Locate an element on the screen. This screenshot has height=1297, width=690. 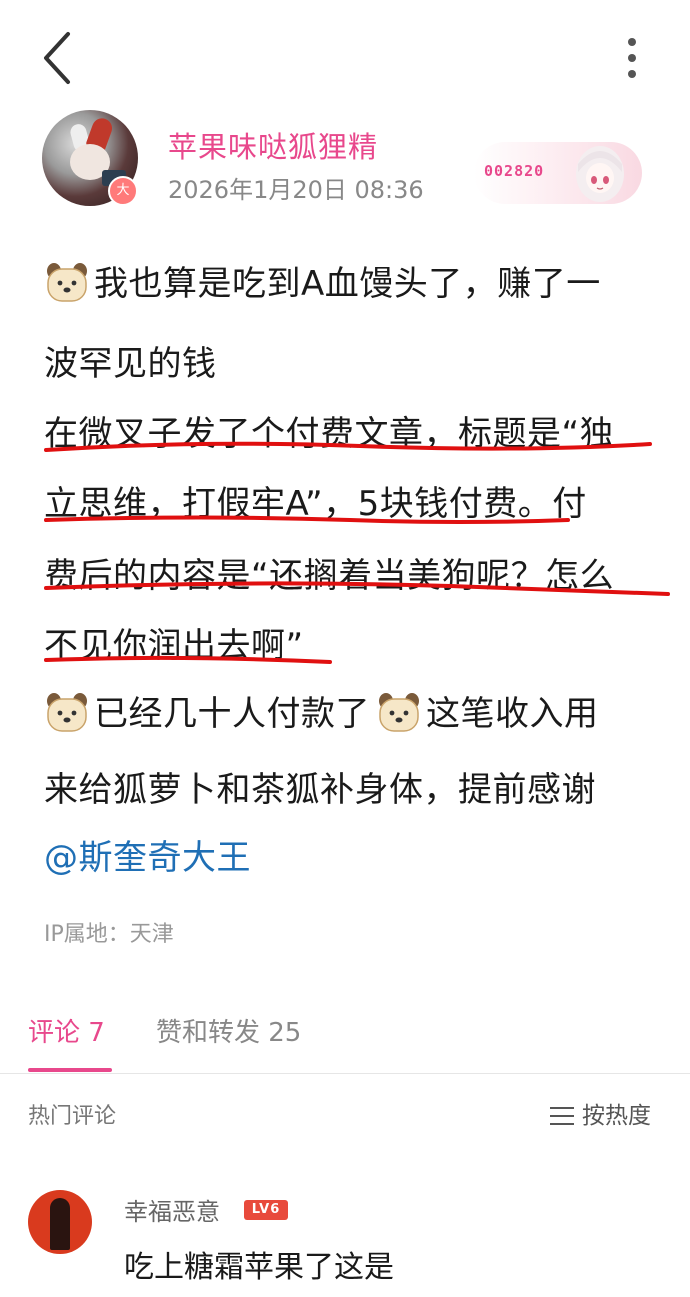
comment-text: 吃上糖霜苹果了这是 is located at coordinates (259, 1267).